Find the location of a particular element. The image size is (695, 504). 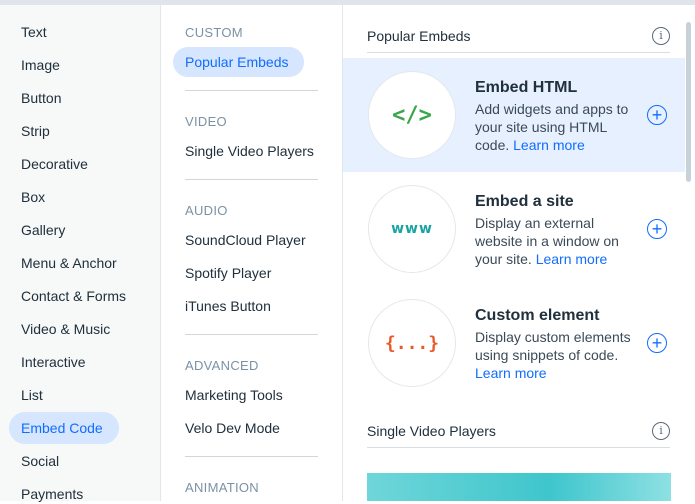

subcategory-popular-embeds: Popular Embeds is located at coordinates (237, 62).